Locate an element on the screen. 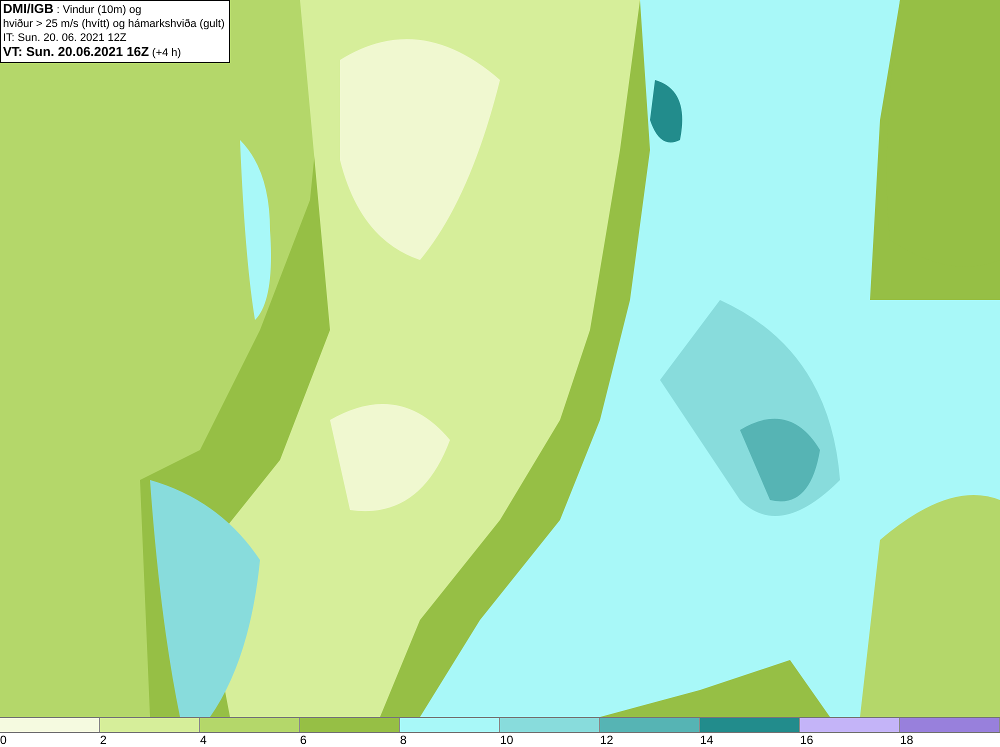  tick-label: 16 is located at coordinates (807, 740).